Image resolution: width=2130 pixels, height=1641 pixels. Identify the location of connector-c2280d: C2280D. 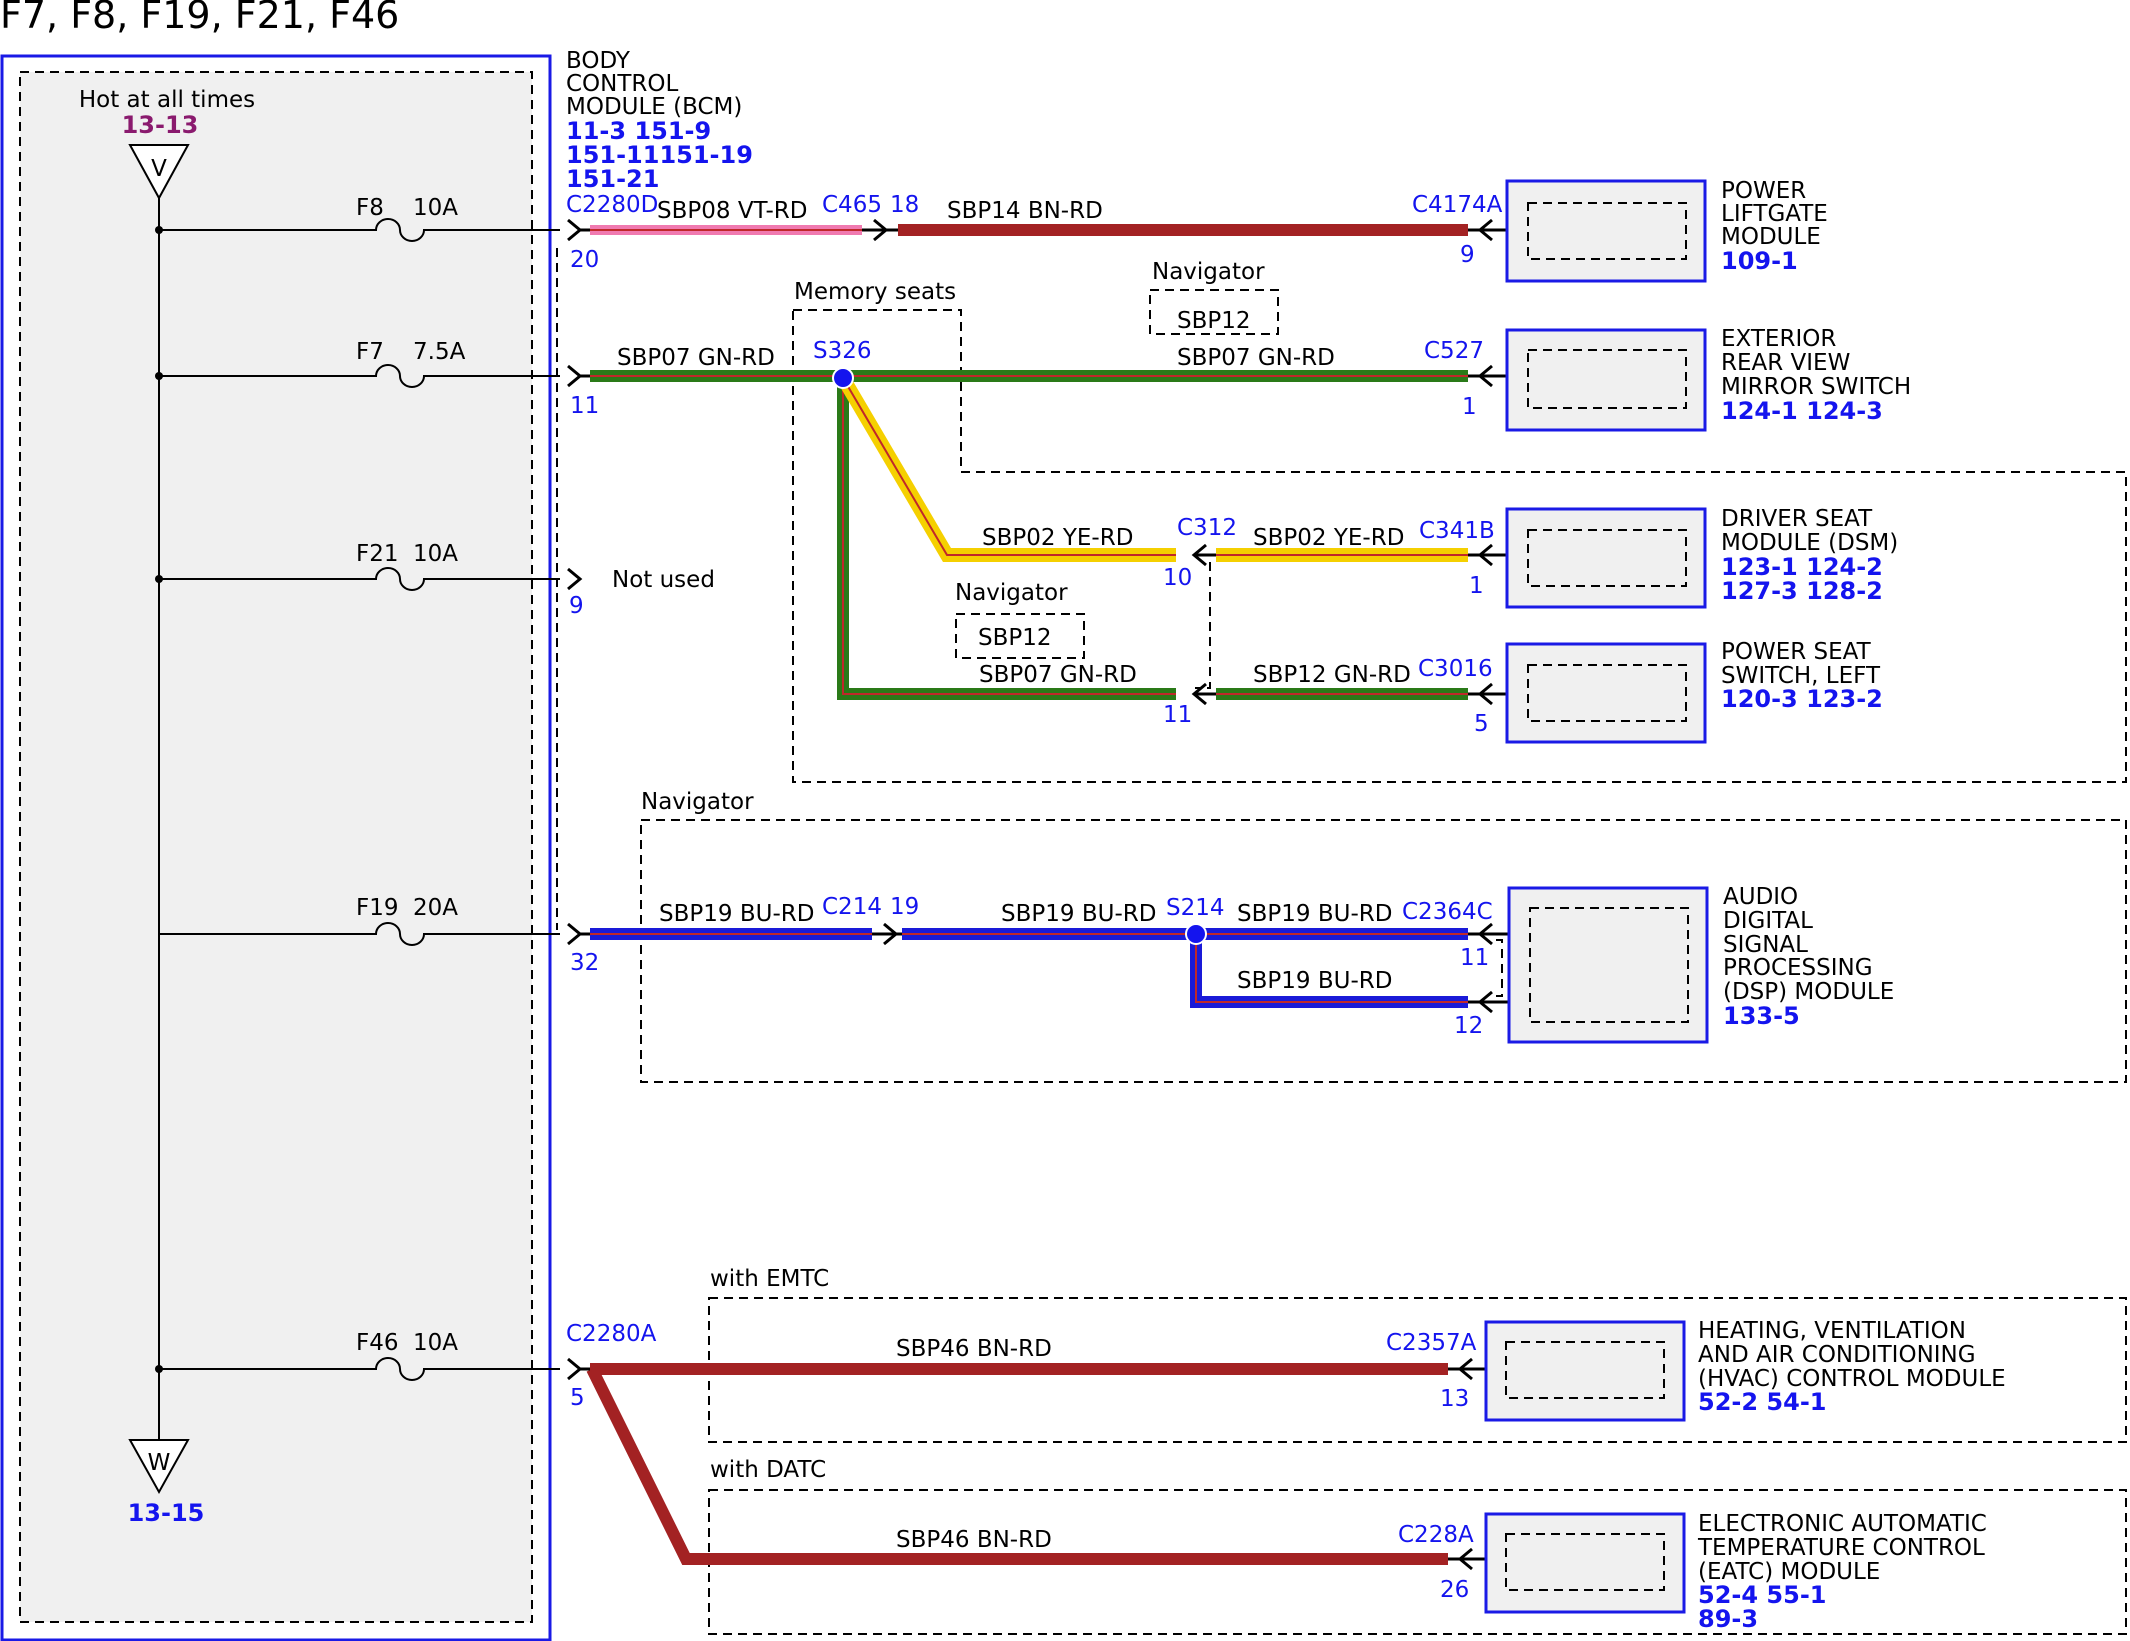
(612, 205).